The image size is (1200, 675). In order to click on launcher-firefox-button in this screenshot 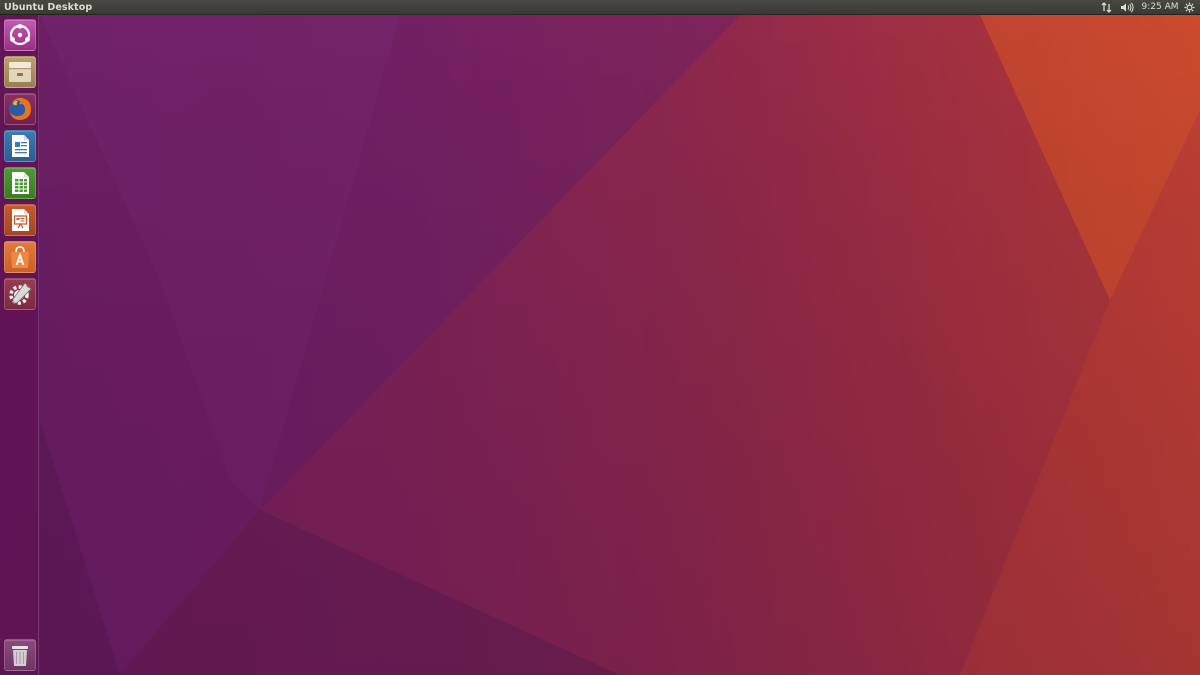, I will do `click(20, 109)`.